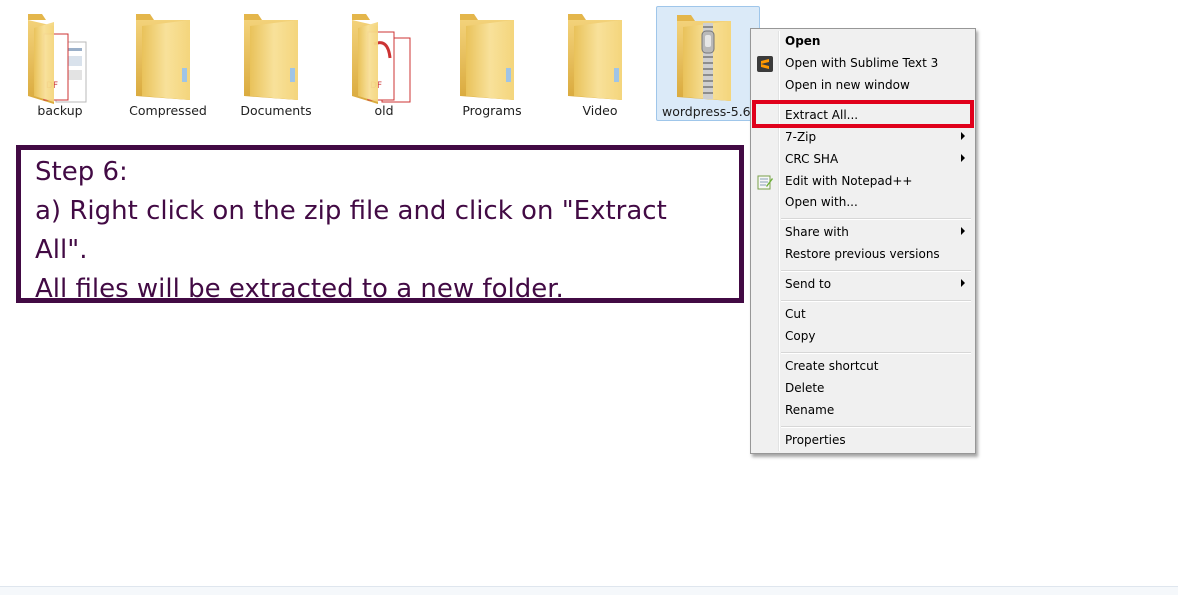 Image resolution: width=1178 pixels, height=595 pixels. I want to click on menu-item-edit-with-notepad: Edit with Notepad++, so click(863, 182).